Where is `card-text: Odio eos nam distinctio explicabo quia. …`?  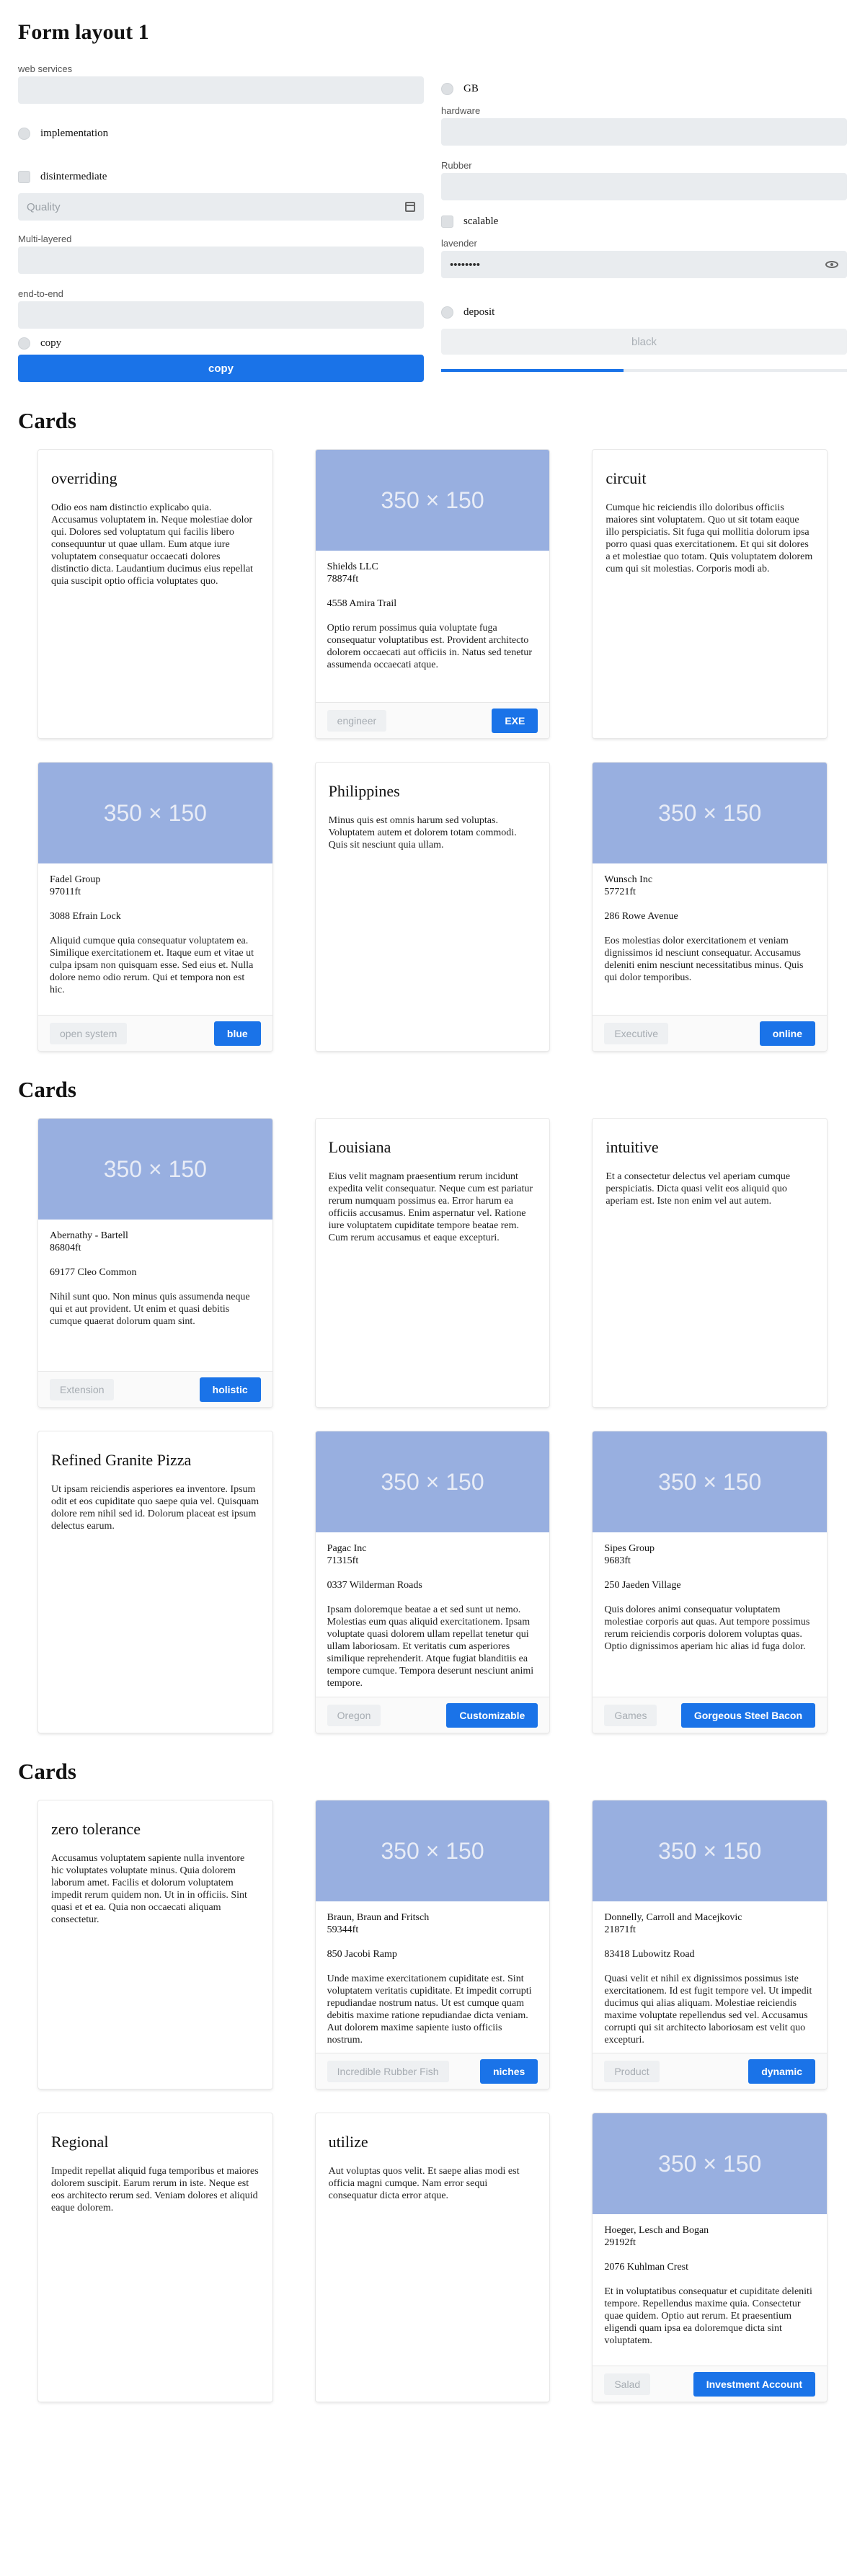 card-text: Odio eos nam distinctio explicabo quia. … is located at coordinates (152, 544).